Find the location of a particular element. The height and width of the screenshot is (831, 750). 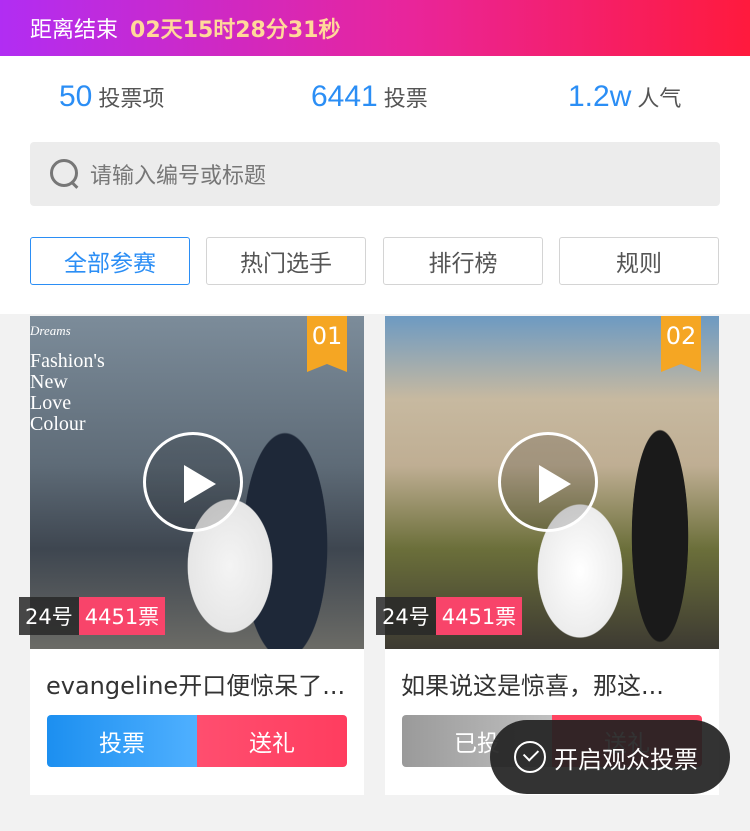

tab-all-entries: 全部参赛 is located at coordinates (110, 261).